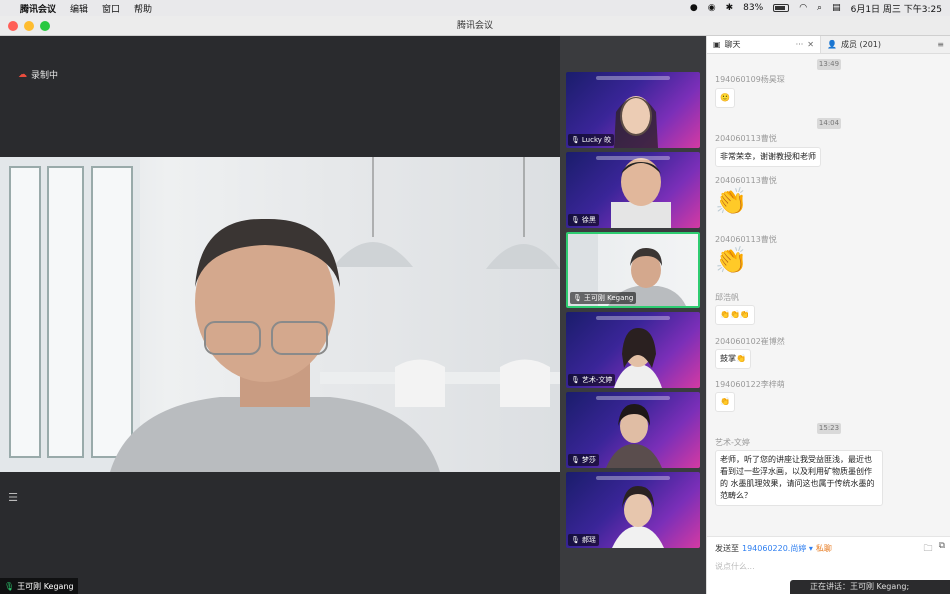 The image size is (950, 594). I want to click on window-title: 腾讯会议, so click(474, 26).